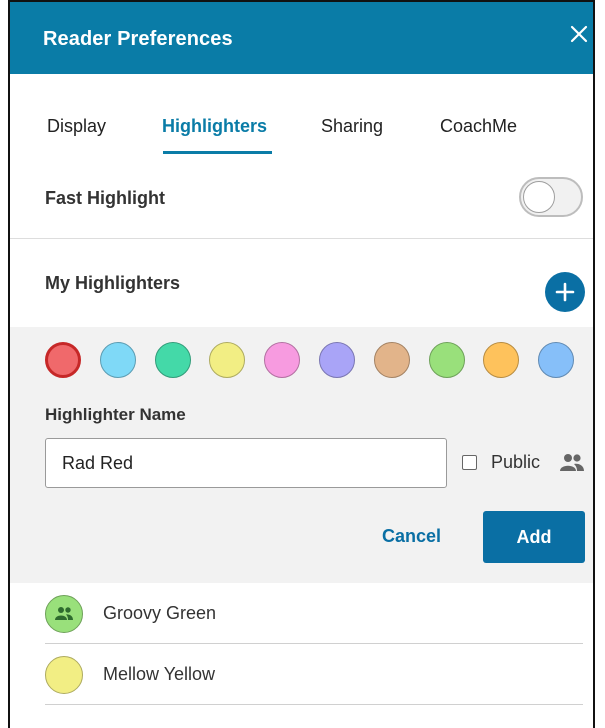 The height and width of the screenshot is (728, 605). What do you see at coordinates (115, 414) in the screenshot?
I see `highlighter-name-label: Highlighter Name` at bounding box center [115, 414].